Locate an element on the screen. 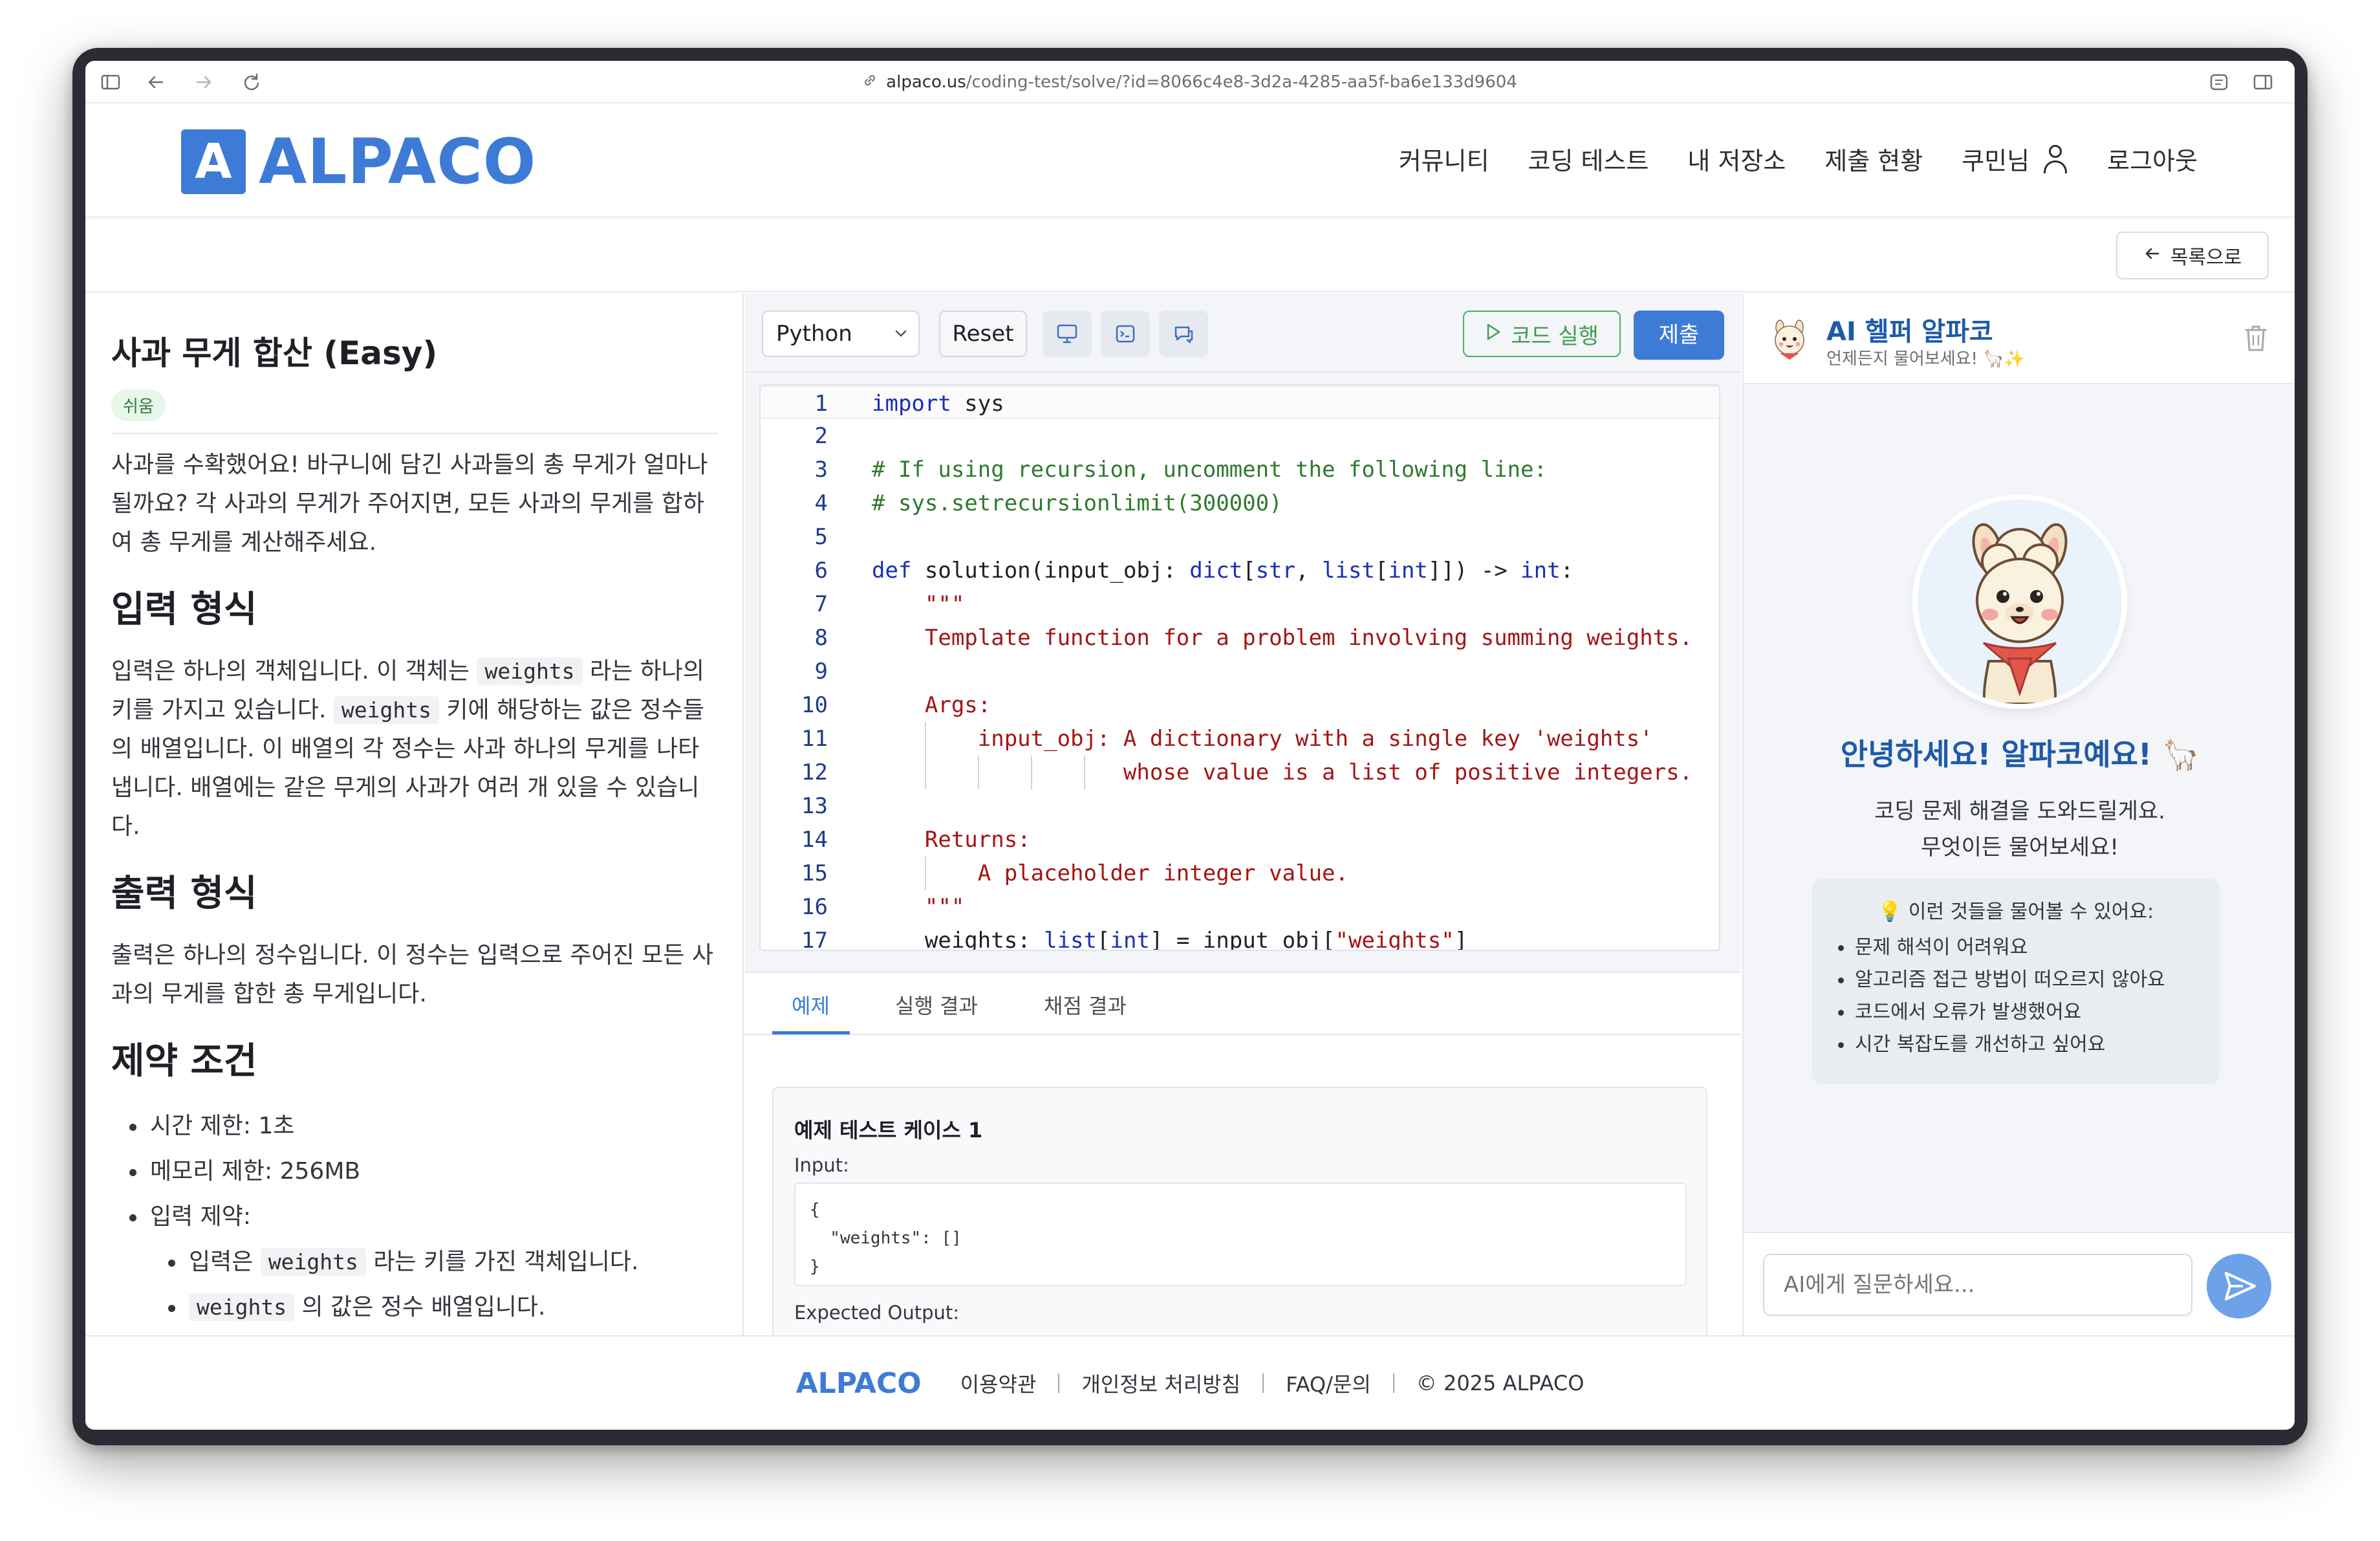  line-number: 1 is located at coordinates (821, 404).